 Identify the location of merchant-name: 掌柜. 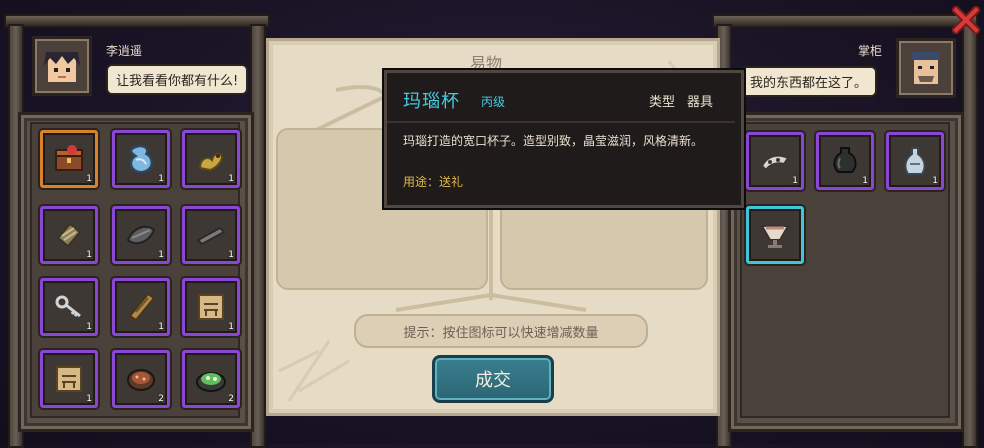
(870, 51).